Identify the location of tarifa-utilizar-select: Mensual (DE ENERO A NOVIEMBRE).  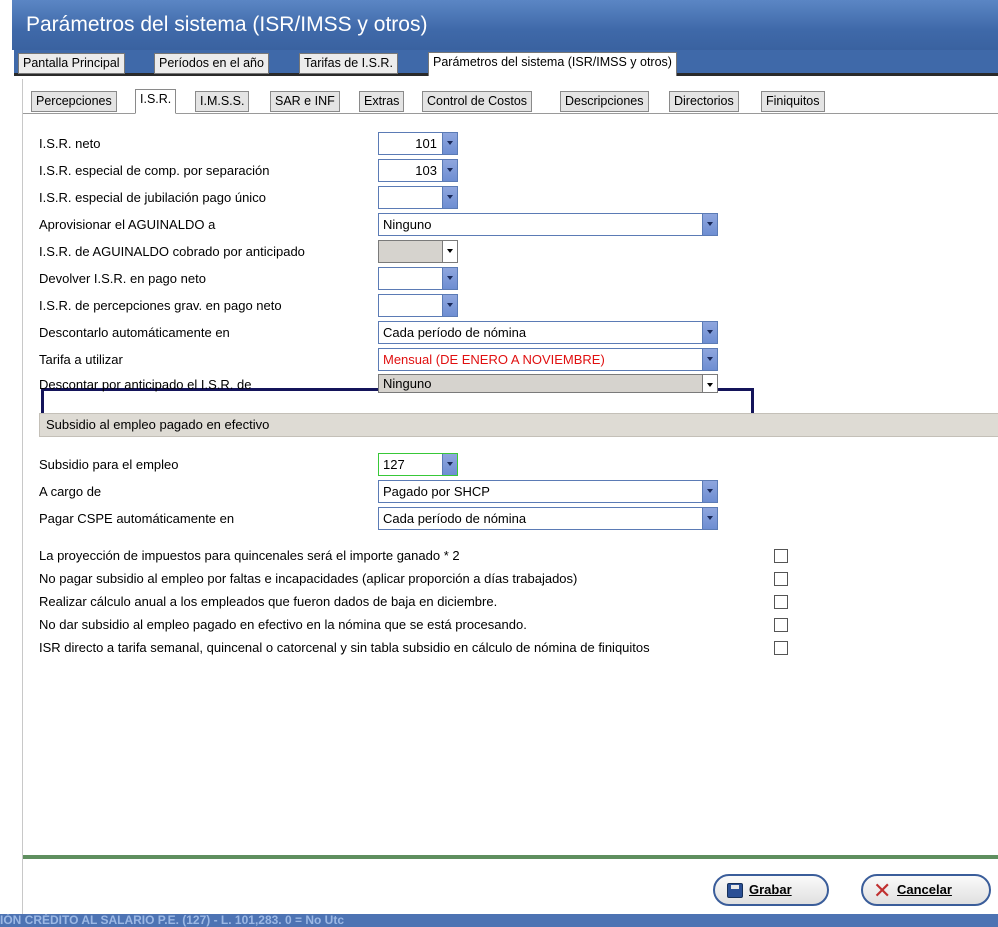
(548, 359).